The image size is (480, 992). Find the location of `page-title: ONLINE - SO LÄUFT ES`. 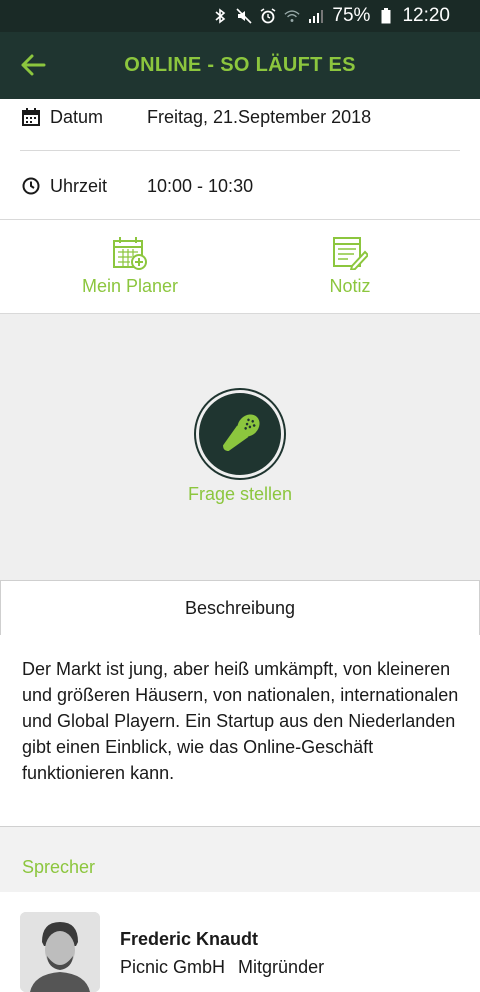

page-title: ONLINE - SO LÄUFT ES is located at coordinates (240, 65).